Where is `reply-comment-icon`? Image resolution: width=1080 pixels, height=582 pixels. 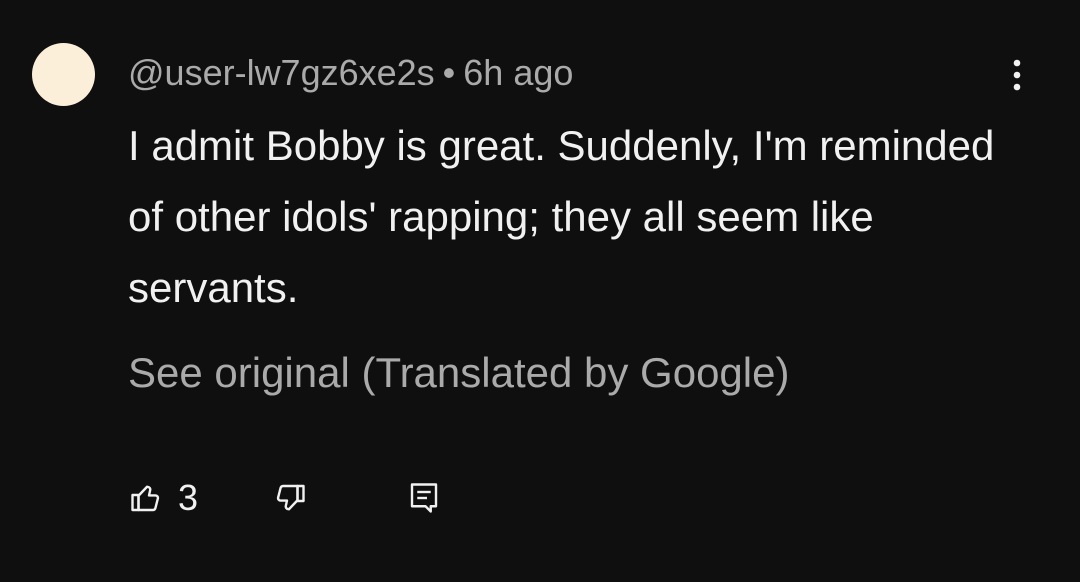 reply-comment-icon is located at coordinates (424, 498).